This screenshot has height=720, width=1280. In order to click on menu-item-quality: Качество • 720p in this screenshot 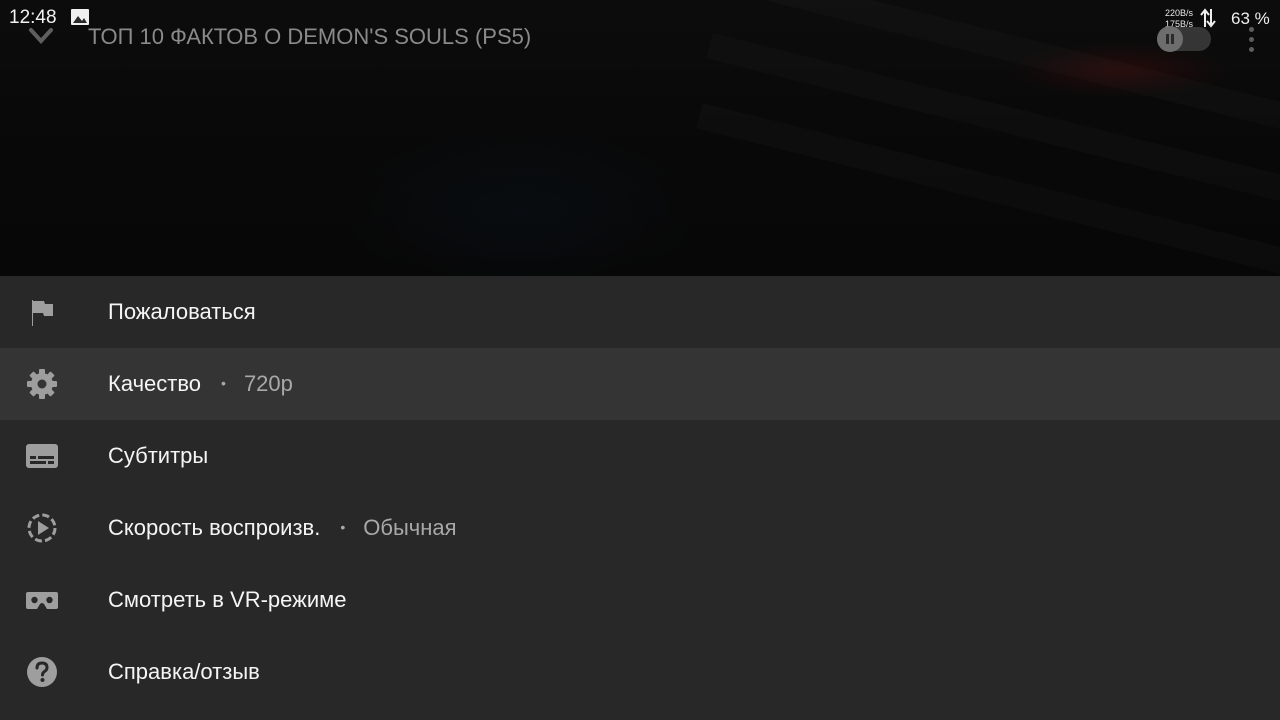, I will do `click(640, 384)`.